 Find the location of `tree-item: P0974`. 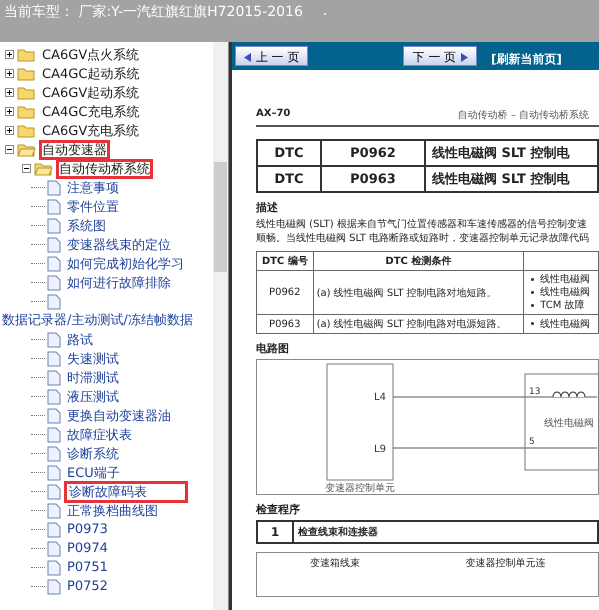

tree-item: P0974 is located at coordinates (87, 548).